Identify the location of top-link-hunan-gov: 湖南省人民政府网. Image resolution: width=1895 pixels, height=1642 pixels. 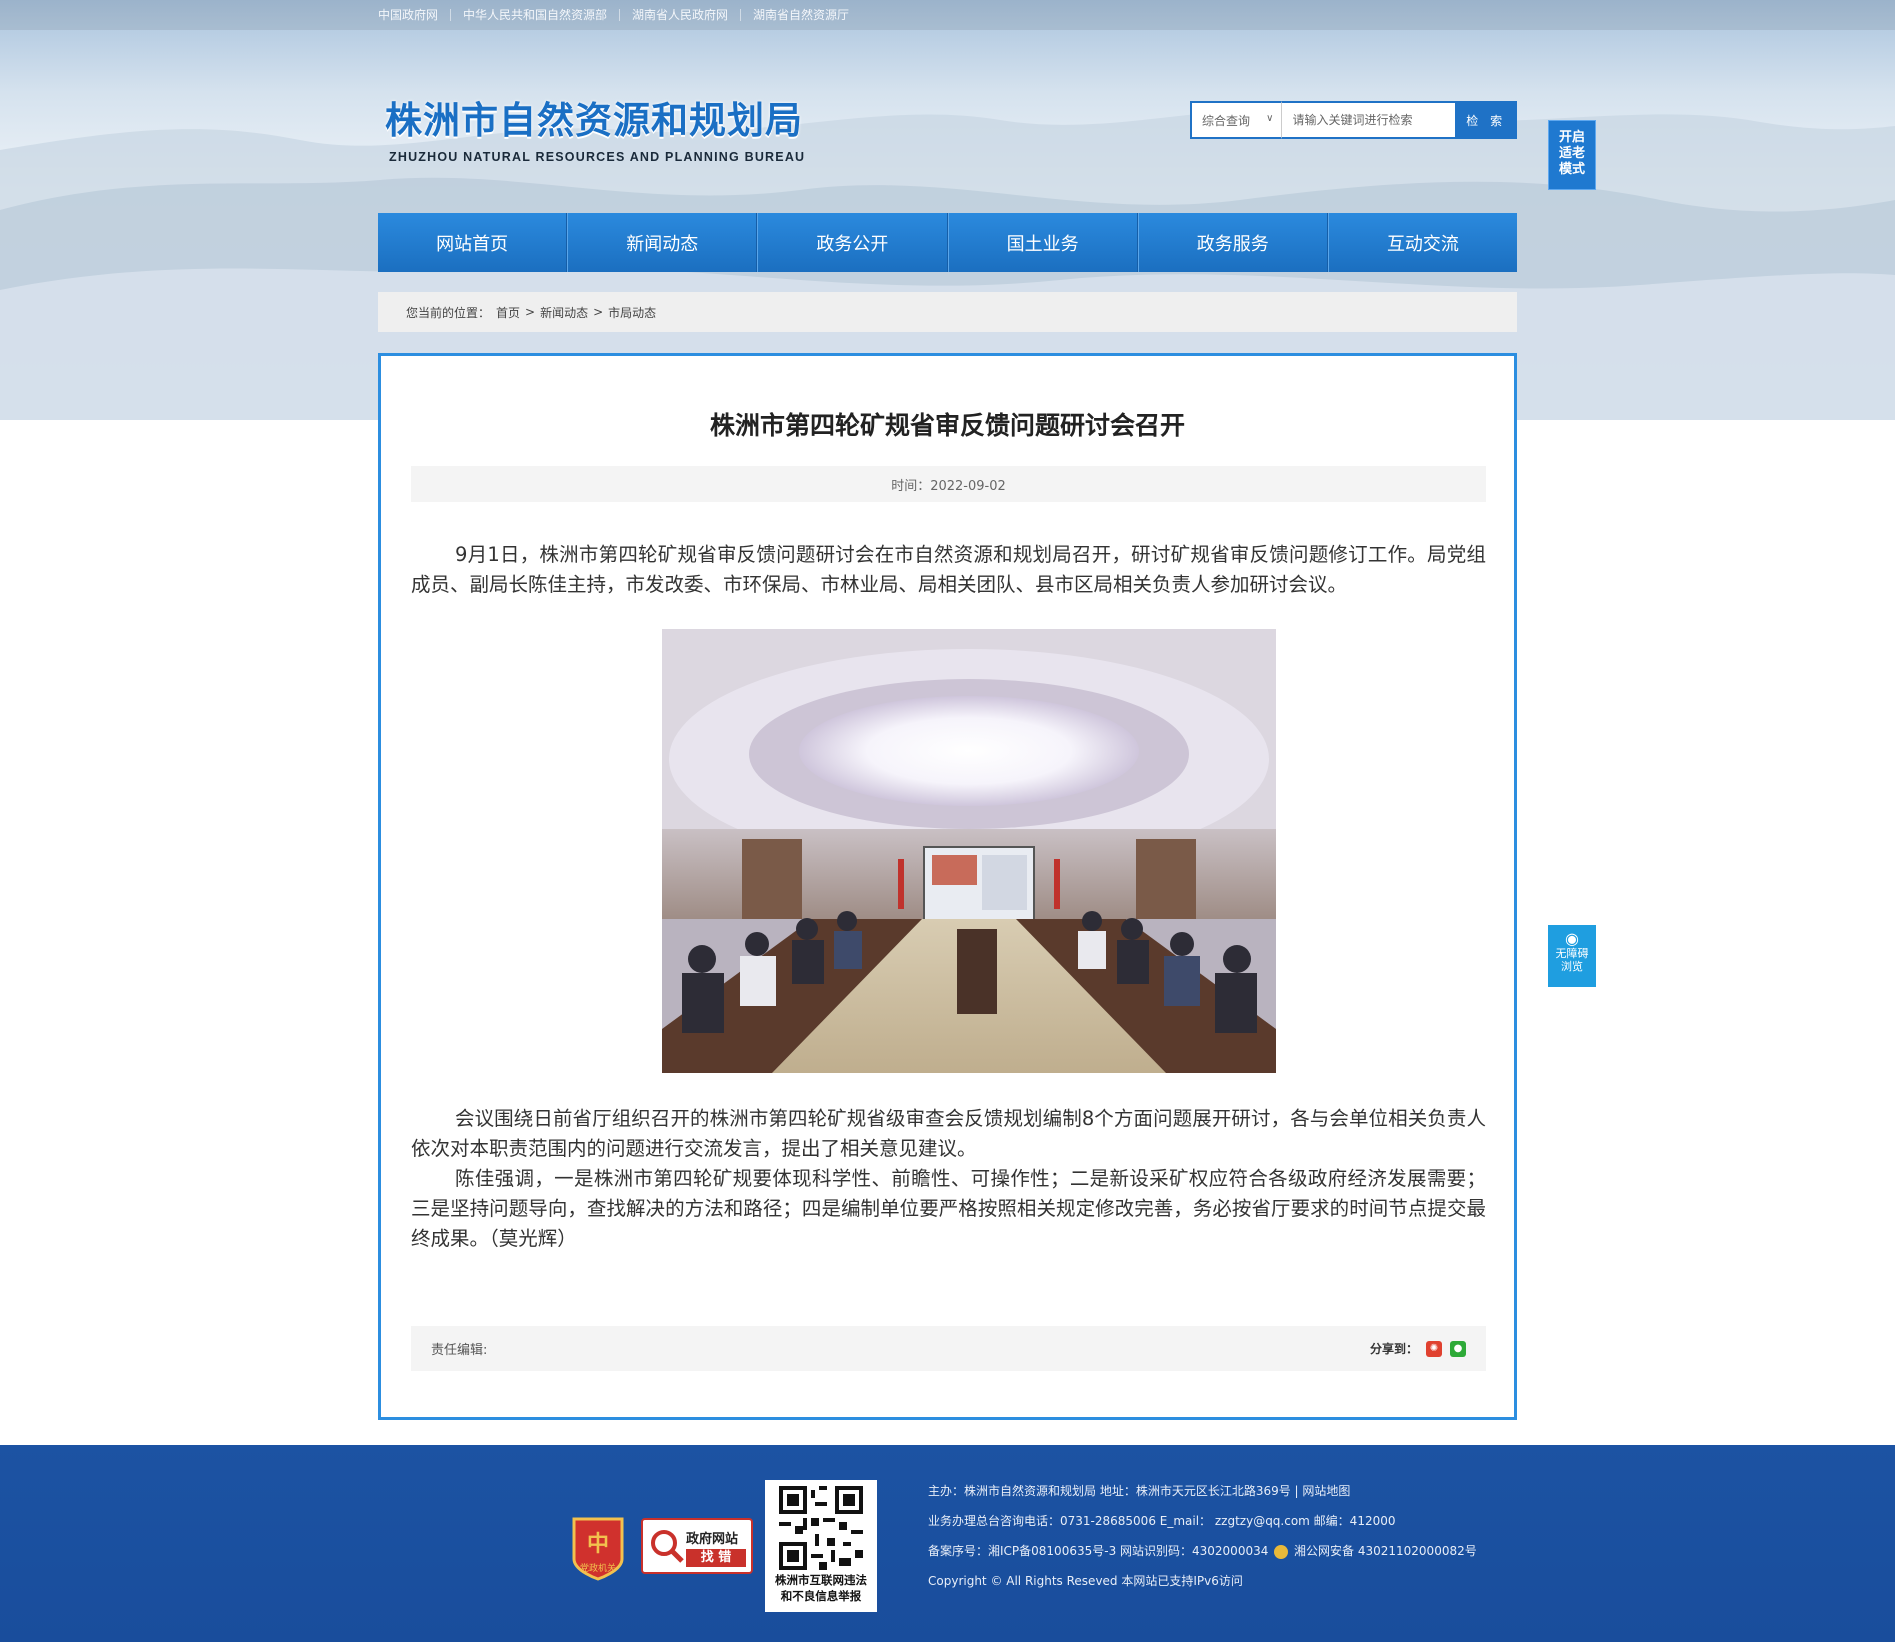
(679, 15).